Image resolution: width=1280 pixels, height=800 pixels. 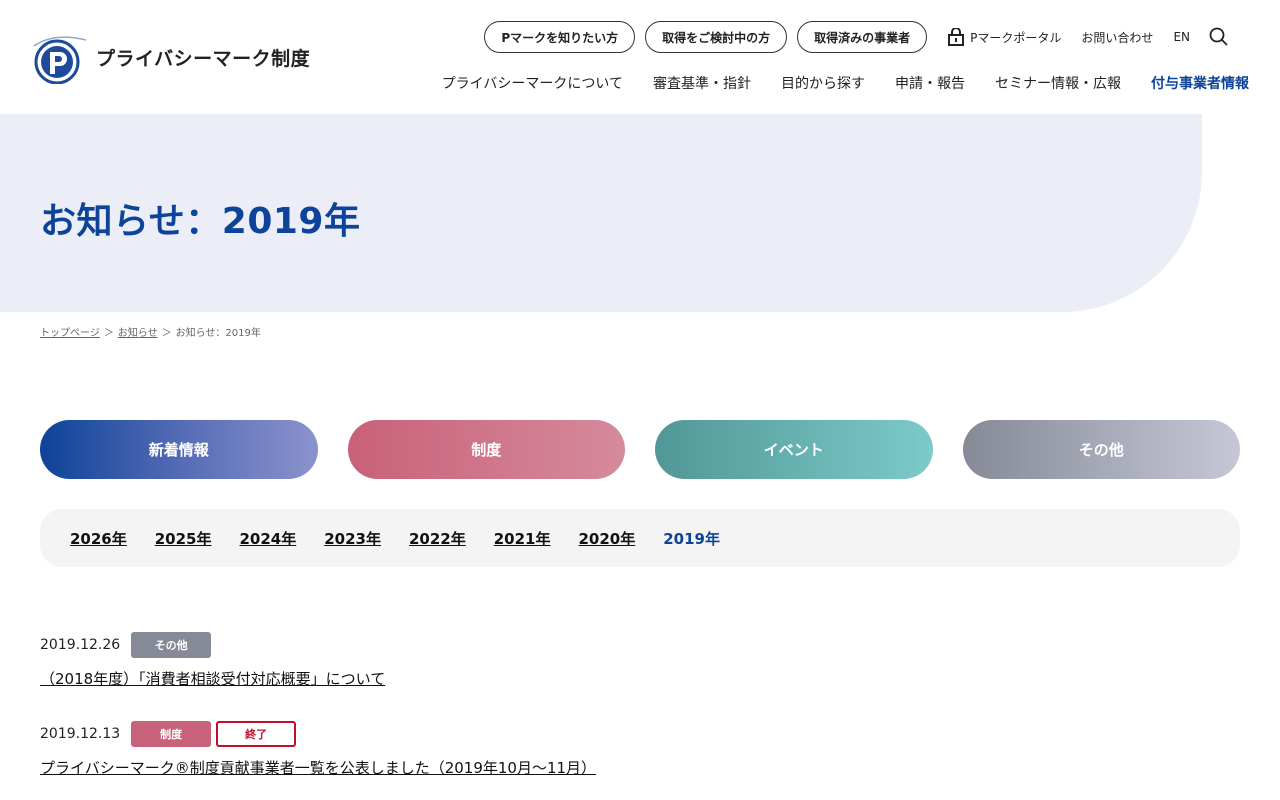 What do you see at coordinates (1219, 37) in the screenshot?
I see `search-icon` at bounding box center [1219, 37].